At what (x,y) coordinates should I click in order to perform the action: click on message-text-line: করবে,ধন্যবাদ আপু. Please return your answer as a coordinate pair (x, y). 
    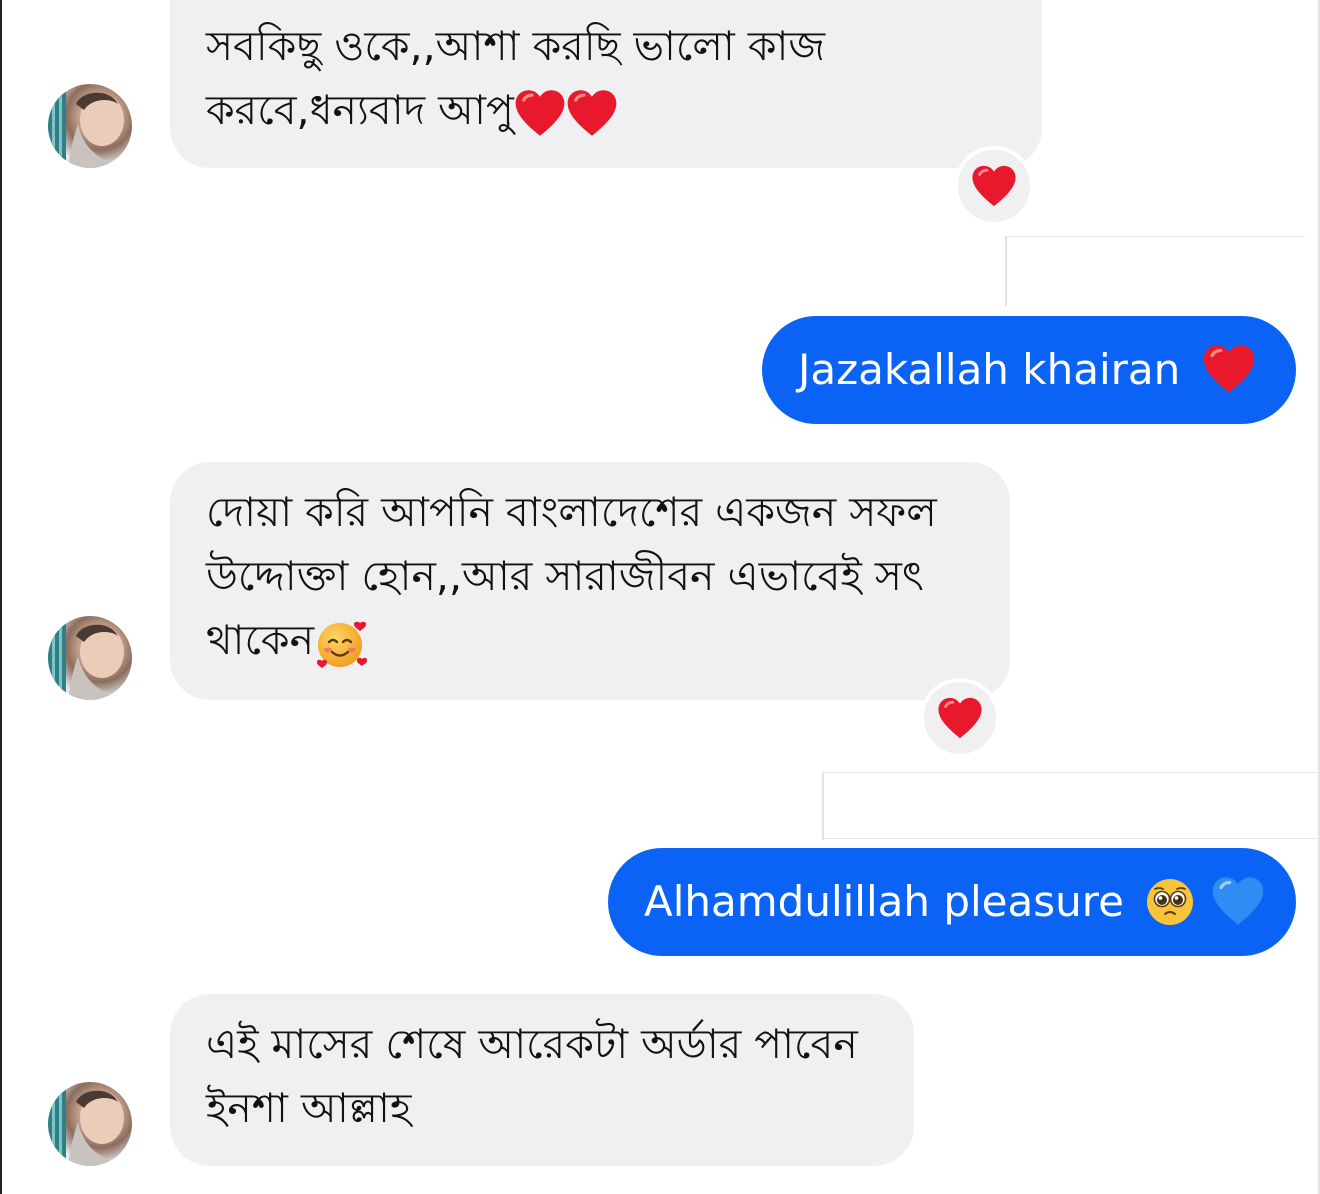
    Looking at the image, I should click on (360, 110).